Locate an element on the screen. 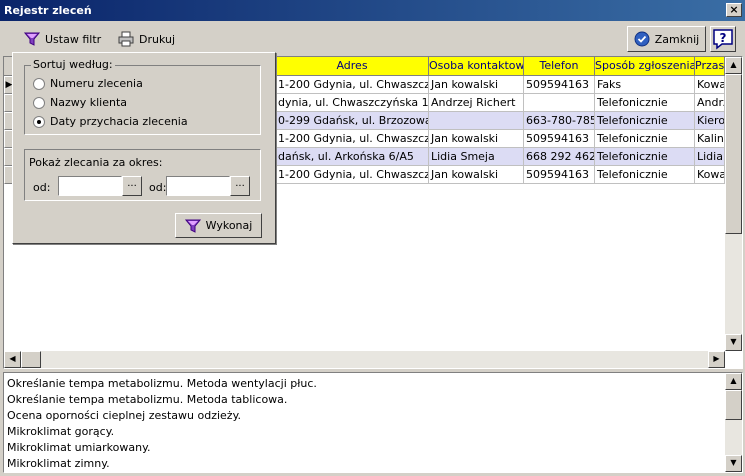  column-header-osoba: Osoba kontaktowa is located at coordinates (476, 66).